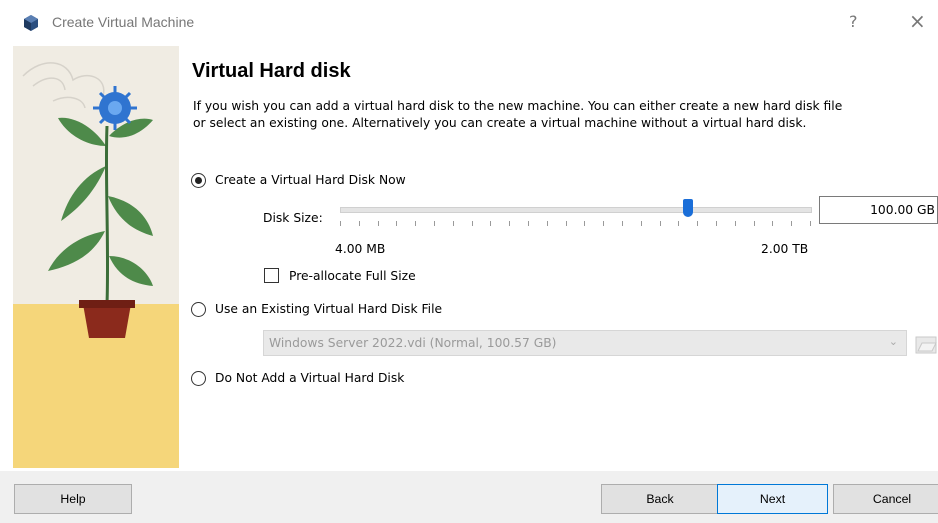  Describe the element at coordinates (271, 71) in the screenshot. I see `page-title: Virtual Hard disk` at that location.